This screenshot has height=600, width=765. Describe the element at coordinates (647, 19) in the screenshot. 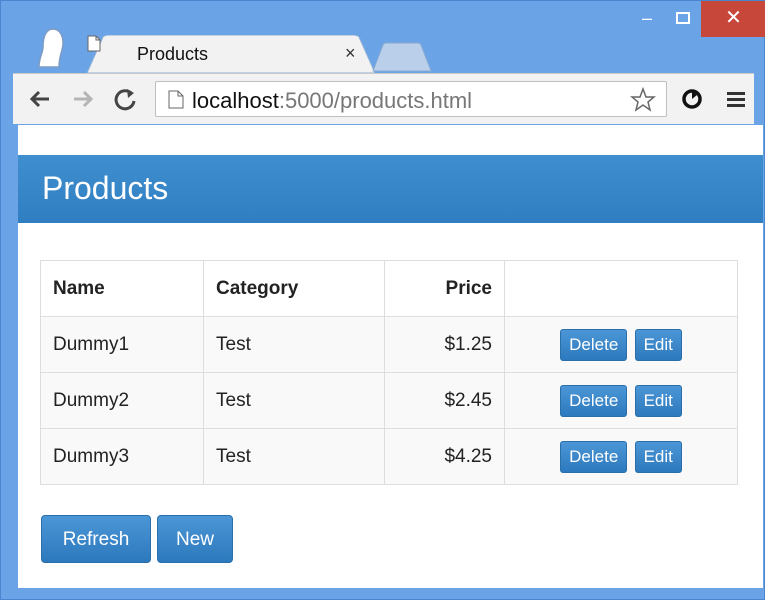

I see `minimize-button: –` at that location.